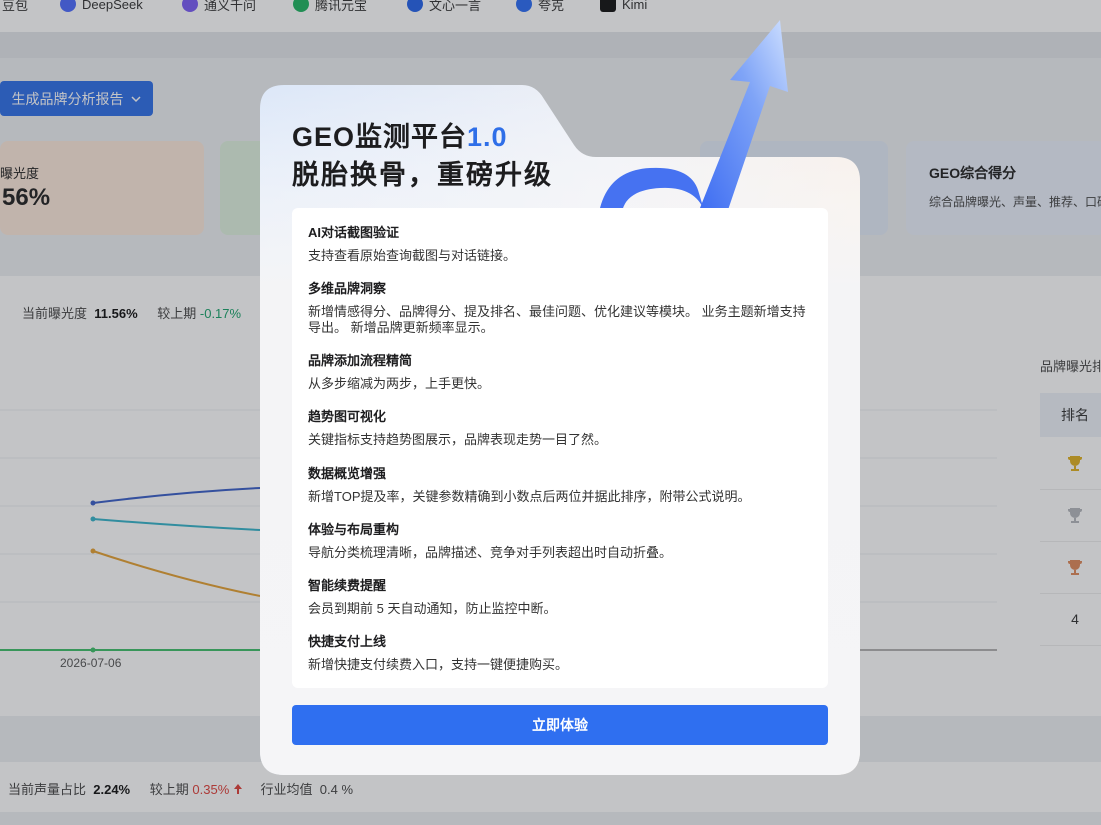 This screenshot has height=825, width=1101. What do you see at coordinates (560, 541) in the screenshot?
I see `feature-item: 体验与布局重构 导航分类梳理清晰，品牌描述、竞争对手列表超出时自动折叠。` at bounding box center [560, 541].